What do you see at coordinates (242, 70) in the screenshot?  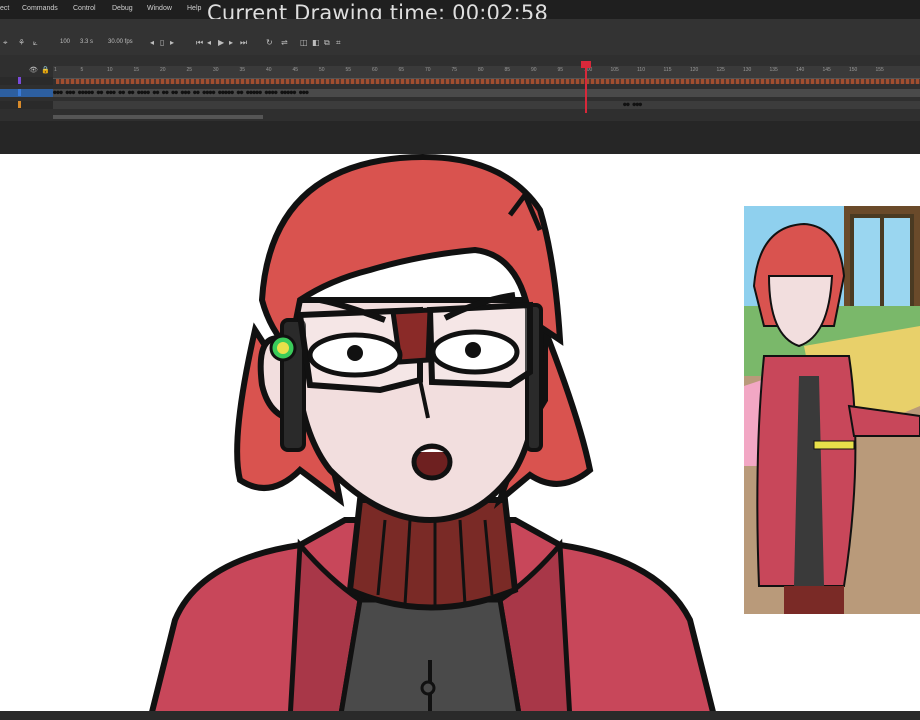 I see `ruler-tick-label: 35` at bounding box center [242, 70].